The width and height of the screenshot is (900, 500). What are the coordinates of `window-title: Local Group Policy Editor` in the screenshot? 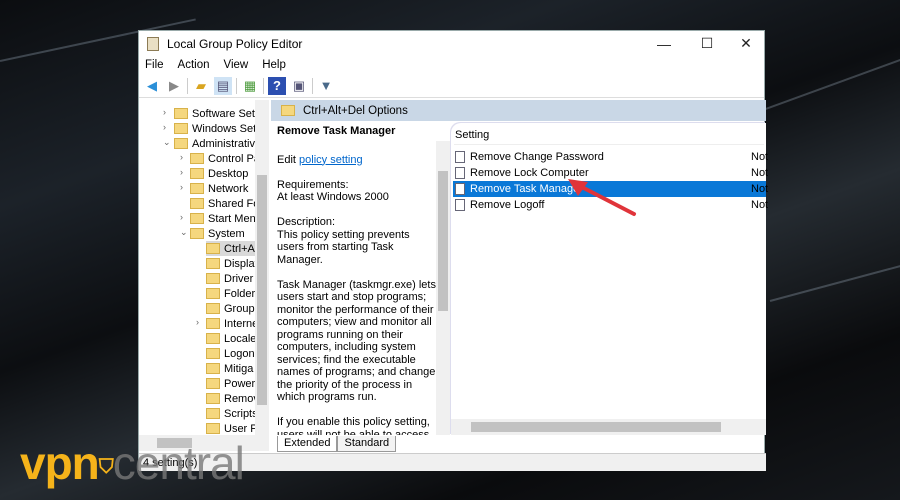 It's located at (235, 43).